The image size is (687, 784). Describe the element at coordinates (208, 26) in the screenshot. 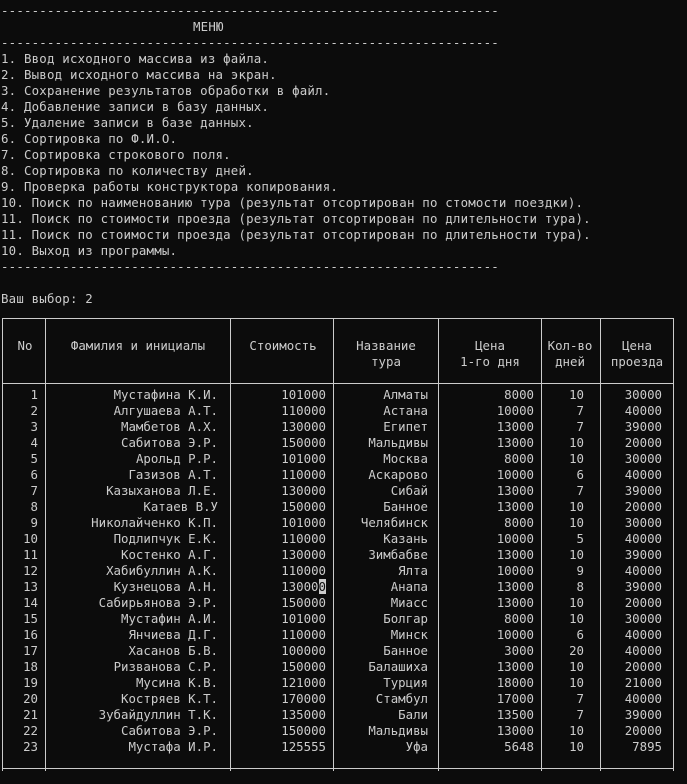

I see `menu-title: МЕНЮ` at that location.